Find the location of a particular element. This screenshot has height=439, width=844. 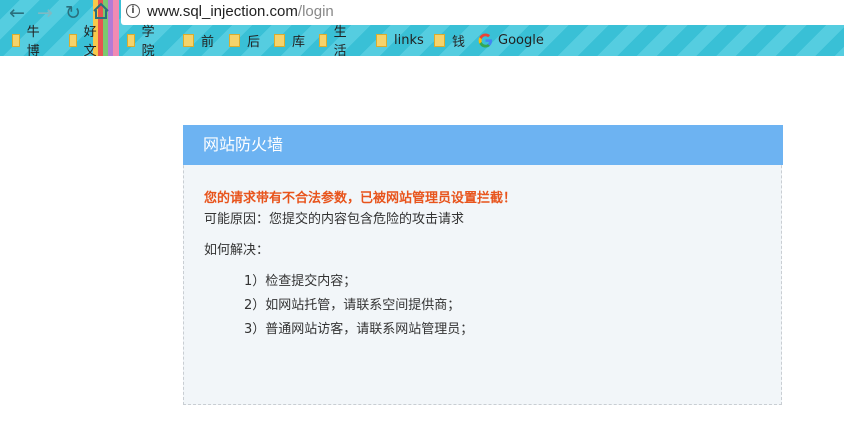

url-text: www.sql_injection.com/login is located at coordinates (240, 11).